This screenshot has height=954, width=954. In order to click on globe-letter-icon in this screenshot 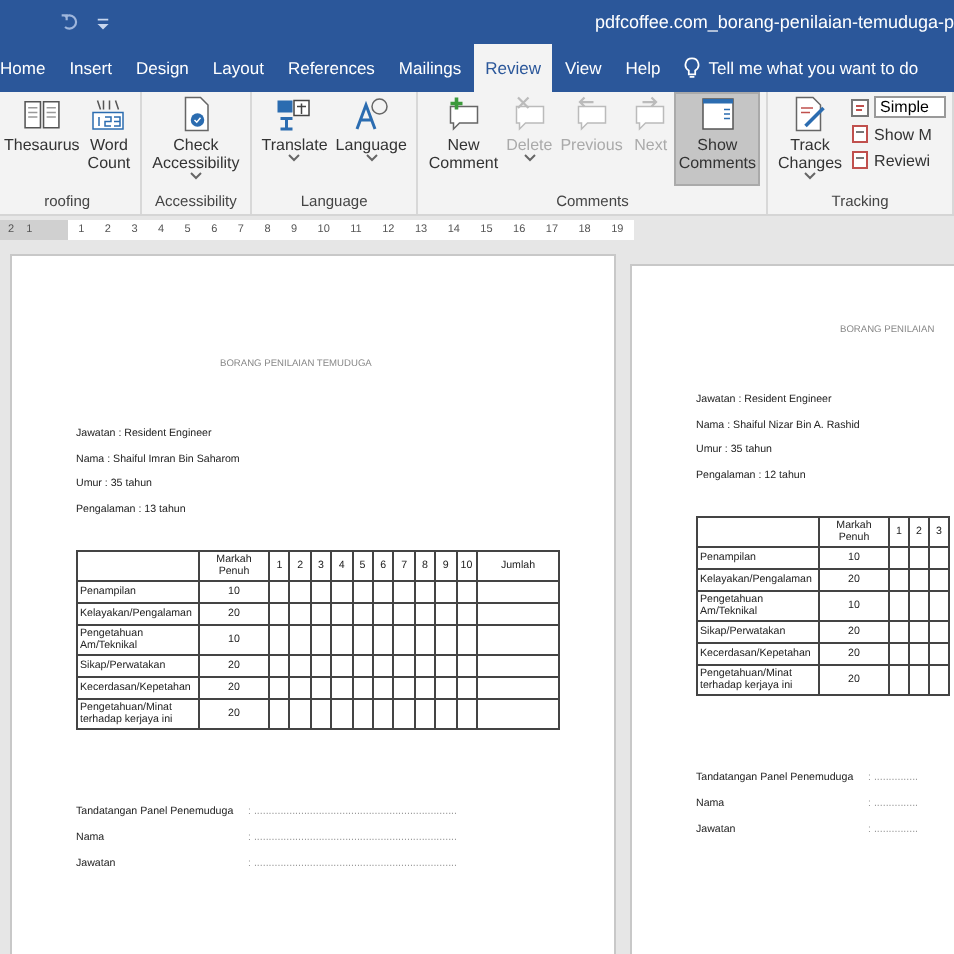, I will do `click(371, 114)`.